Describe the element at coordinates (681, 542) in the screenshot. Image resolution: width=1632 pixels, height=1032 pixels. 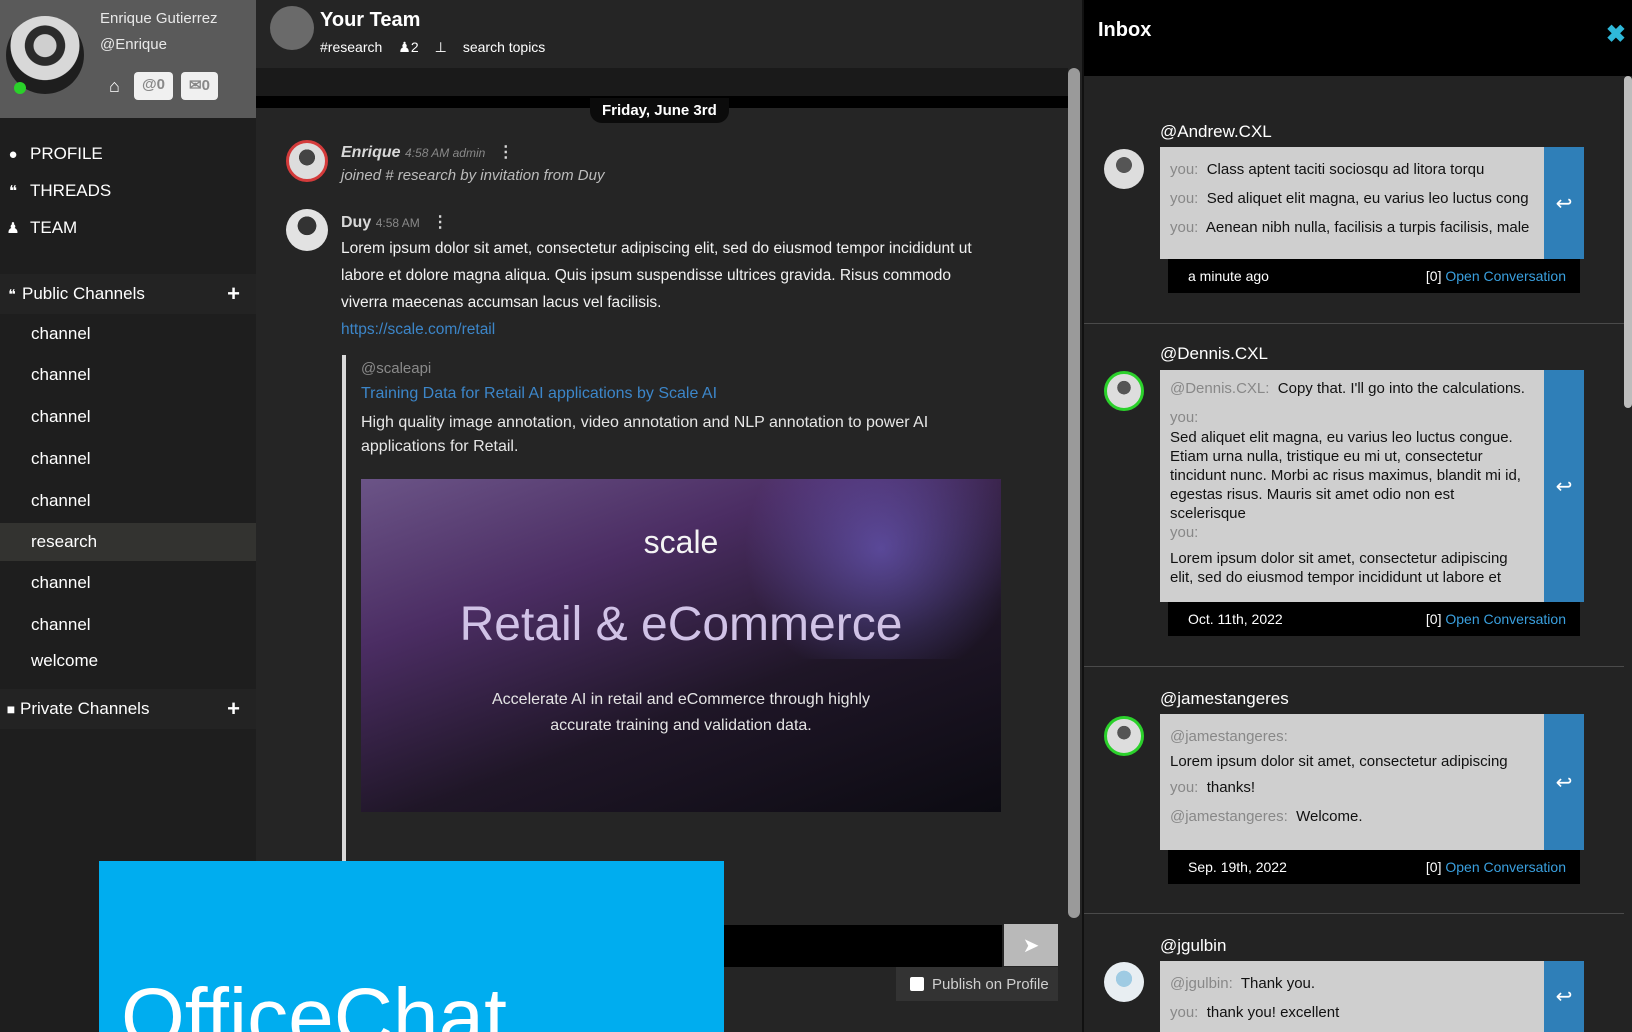
I see `preview-brand: scale` at that location.